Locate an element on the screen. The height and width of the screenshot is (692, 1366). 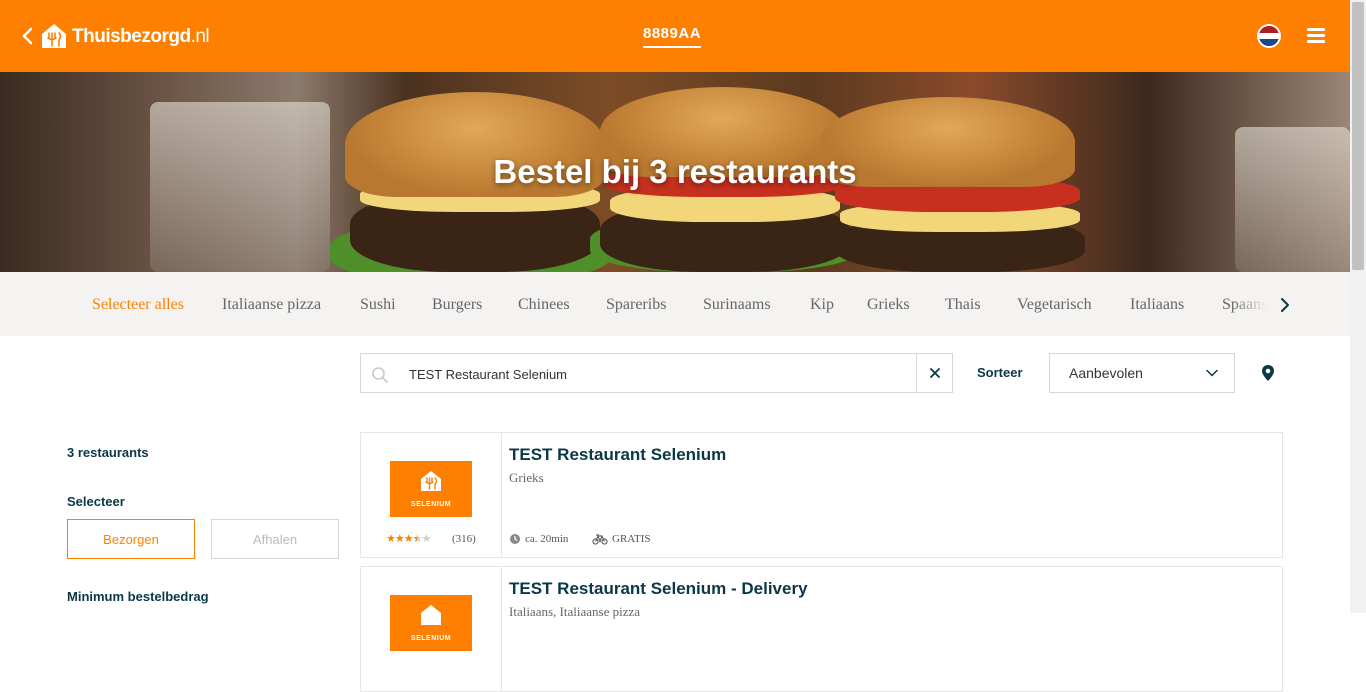
restaurant-logo-column: SELENIUM is located at coordinates (431, 629).